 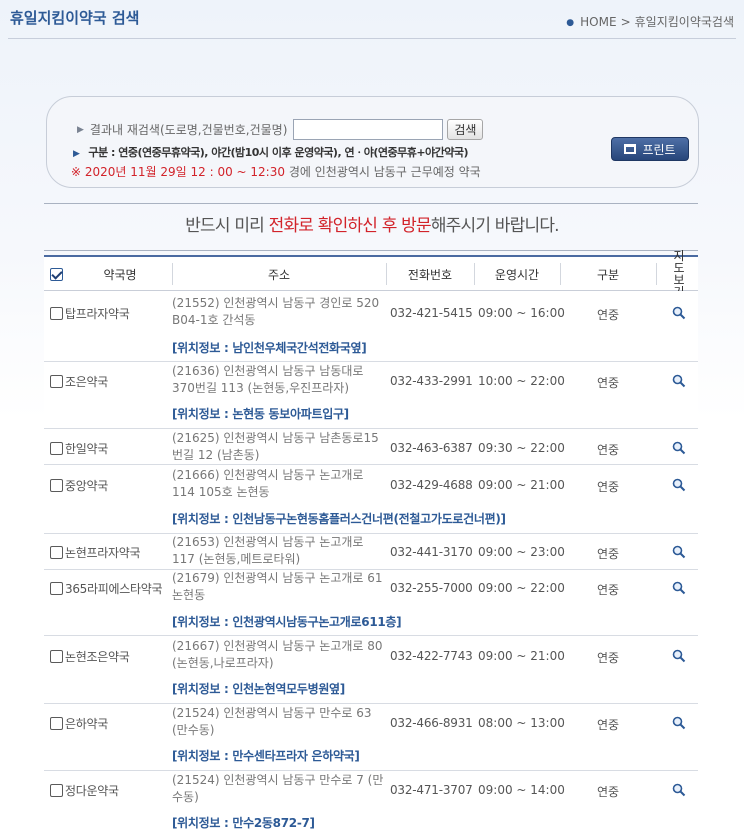 I want to click on name-cell: 365라피에스타약국, so click(x=106, y=588).